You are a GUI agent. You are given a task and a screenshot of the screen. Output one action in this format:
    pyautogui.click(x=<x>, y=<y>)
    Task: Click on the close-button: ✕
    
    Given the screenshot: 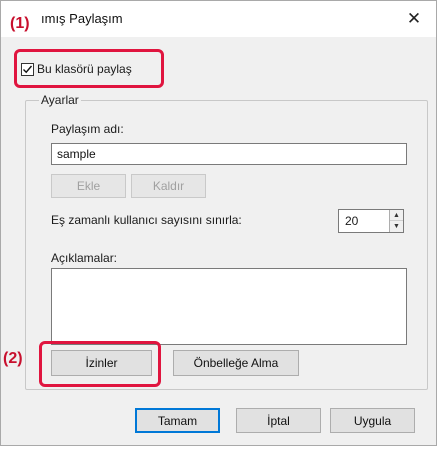 What is the action you would take?
    pyautogui.click(x=414, y=19)
    